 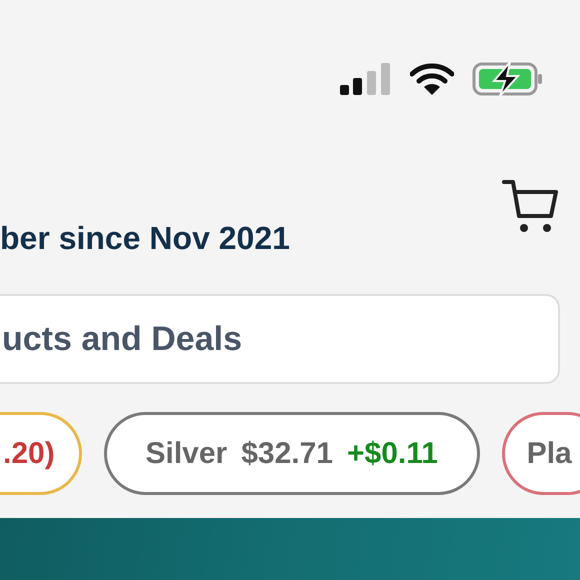 I want to click on wifi-icon, so click(x=432, y=79).